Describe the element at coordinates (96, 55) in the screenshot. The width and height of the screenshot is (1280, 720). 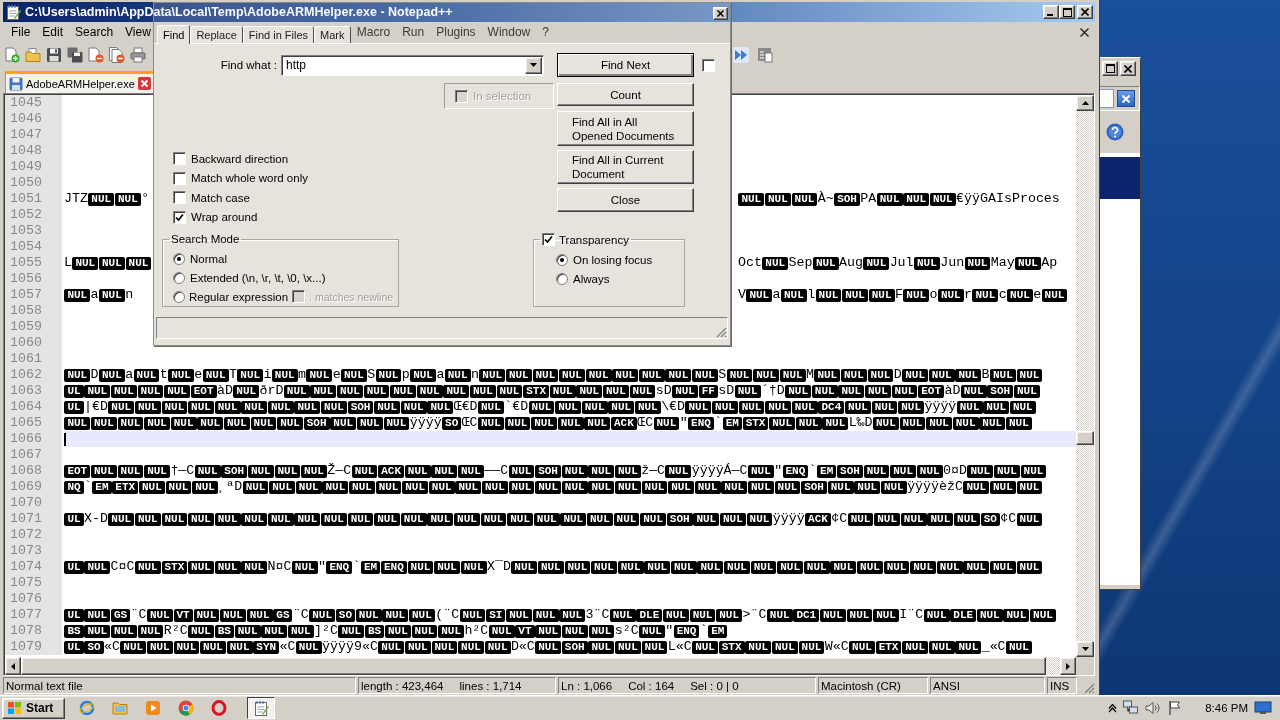
I see `close-file-icon` at that location.